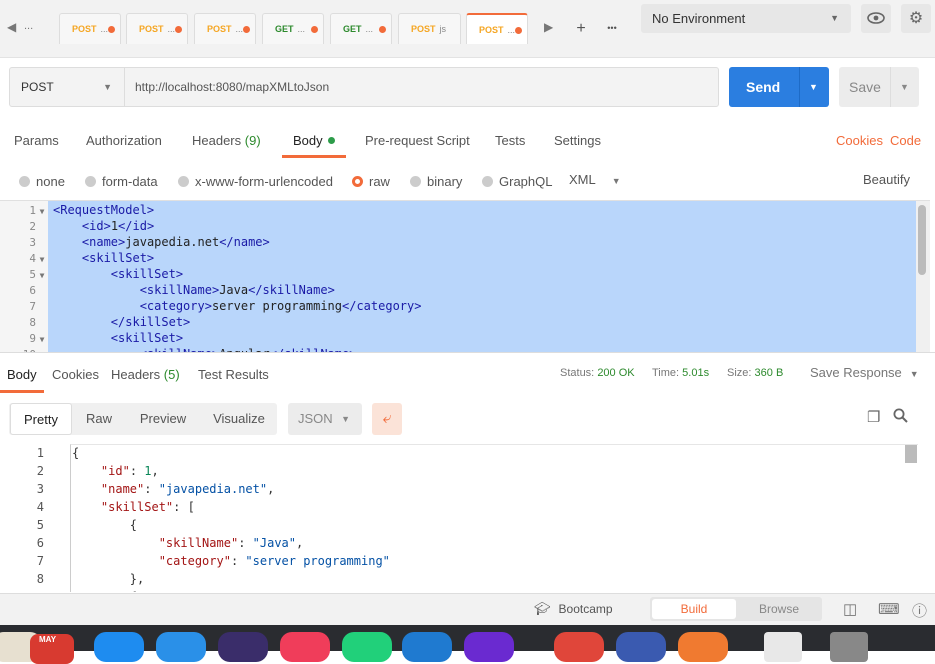  Describe the element at coordinates (97, 507) in the screenshot. I see `response-line: 4 "skillSet": [` at that location.